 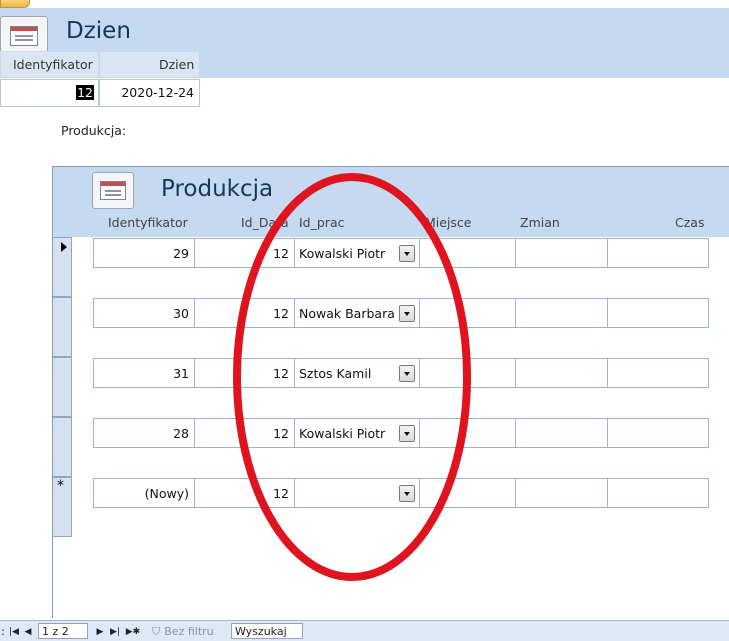 What do you see at coordinates (49, 93) in the screenshot?
I see `identyfikator-field: 12` at bounding box center [49, 93].